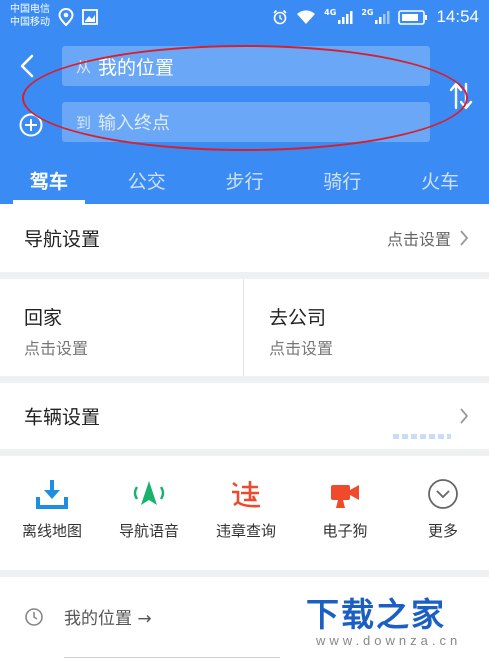 The height and width of the screenshot is (662, 489). I want to click on destination-placeholder: 输入终点, so click(134, 123).